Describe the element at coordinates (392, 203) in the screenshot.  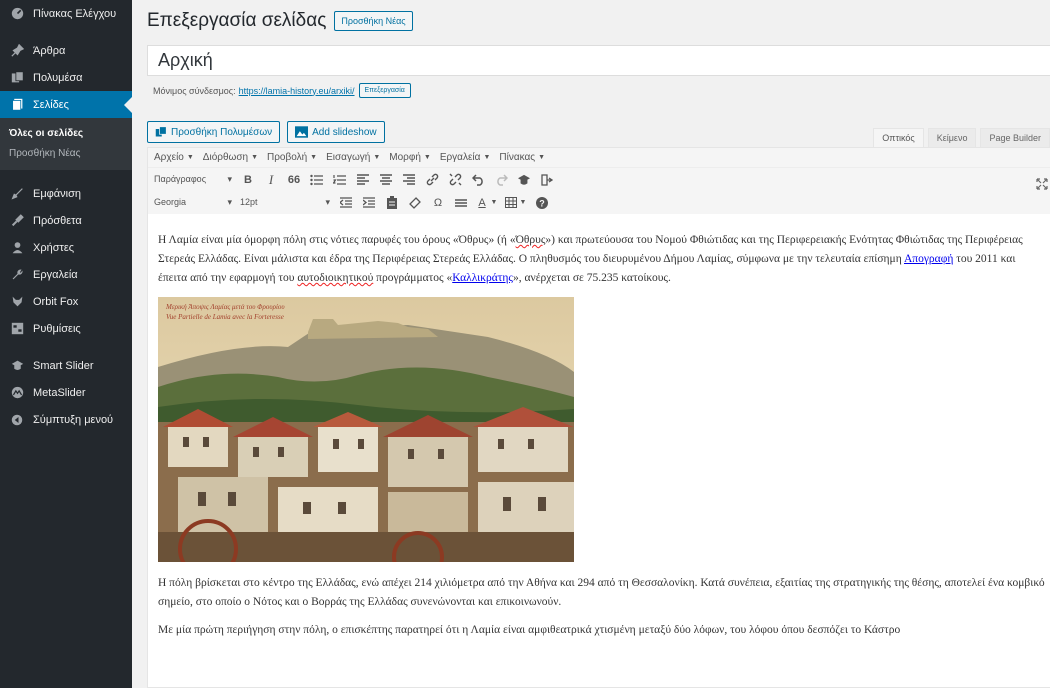
I see `paste-text-icon` at that location.